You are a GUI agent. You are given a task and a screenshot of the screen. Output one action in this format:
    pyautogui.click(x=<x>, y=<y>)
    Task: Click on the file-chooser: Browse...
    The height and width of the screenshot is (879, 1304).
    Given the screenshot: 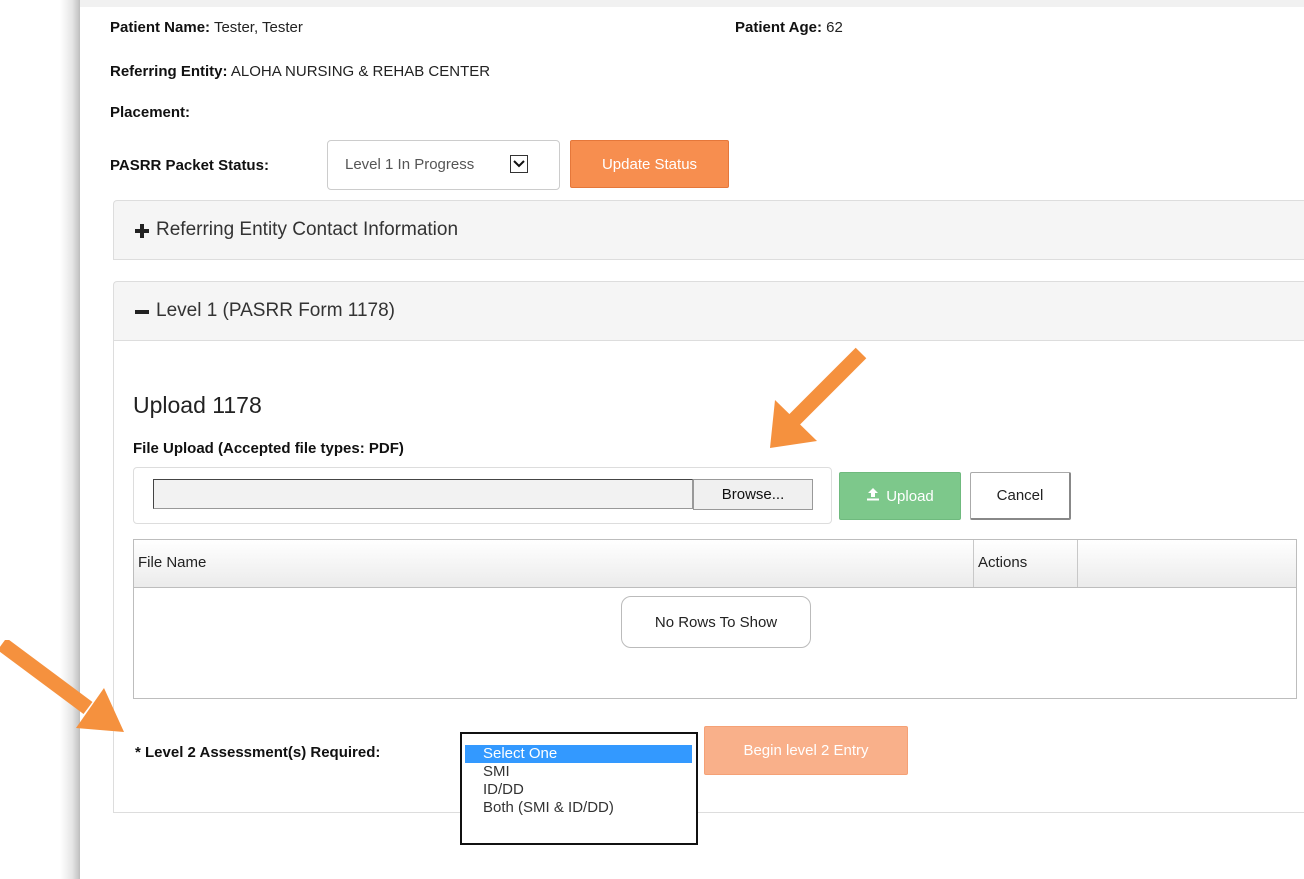 What is the action you would take?
    pyautogui.click(x=482, y=495)
    